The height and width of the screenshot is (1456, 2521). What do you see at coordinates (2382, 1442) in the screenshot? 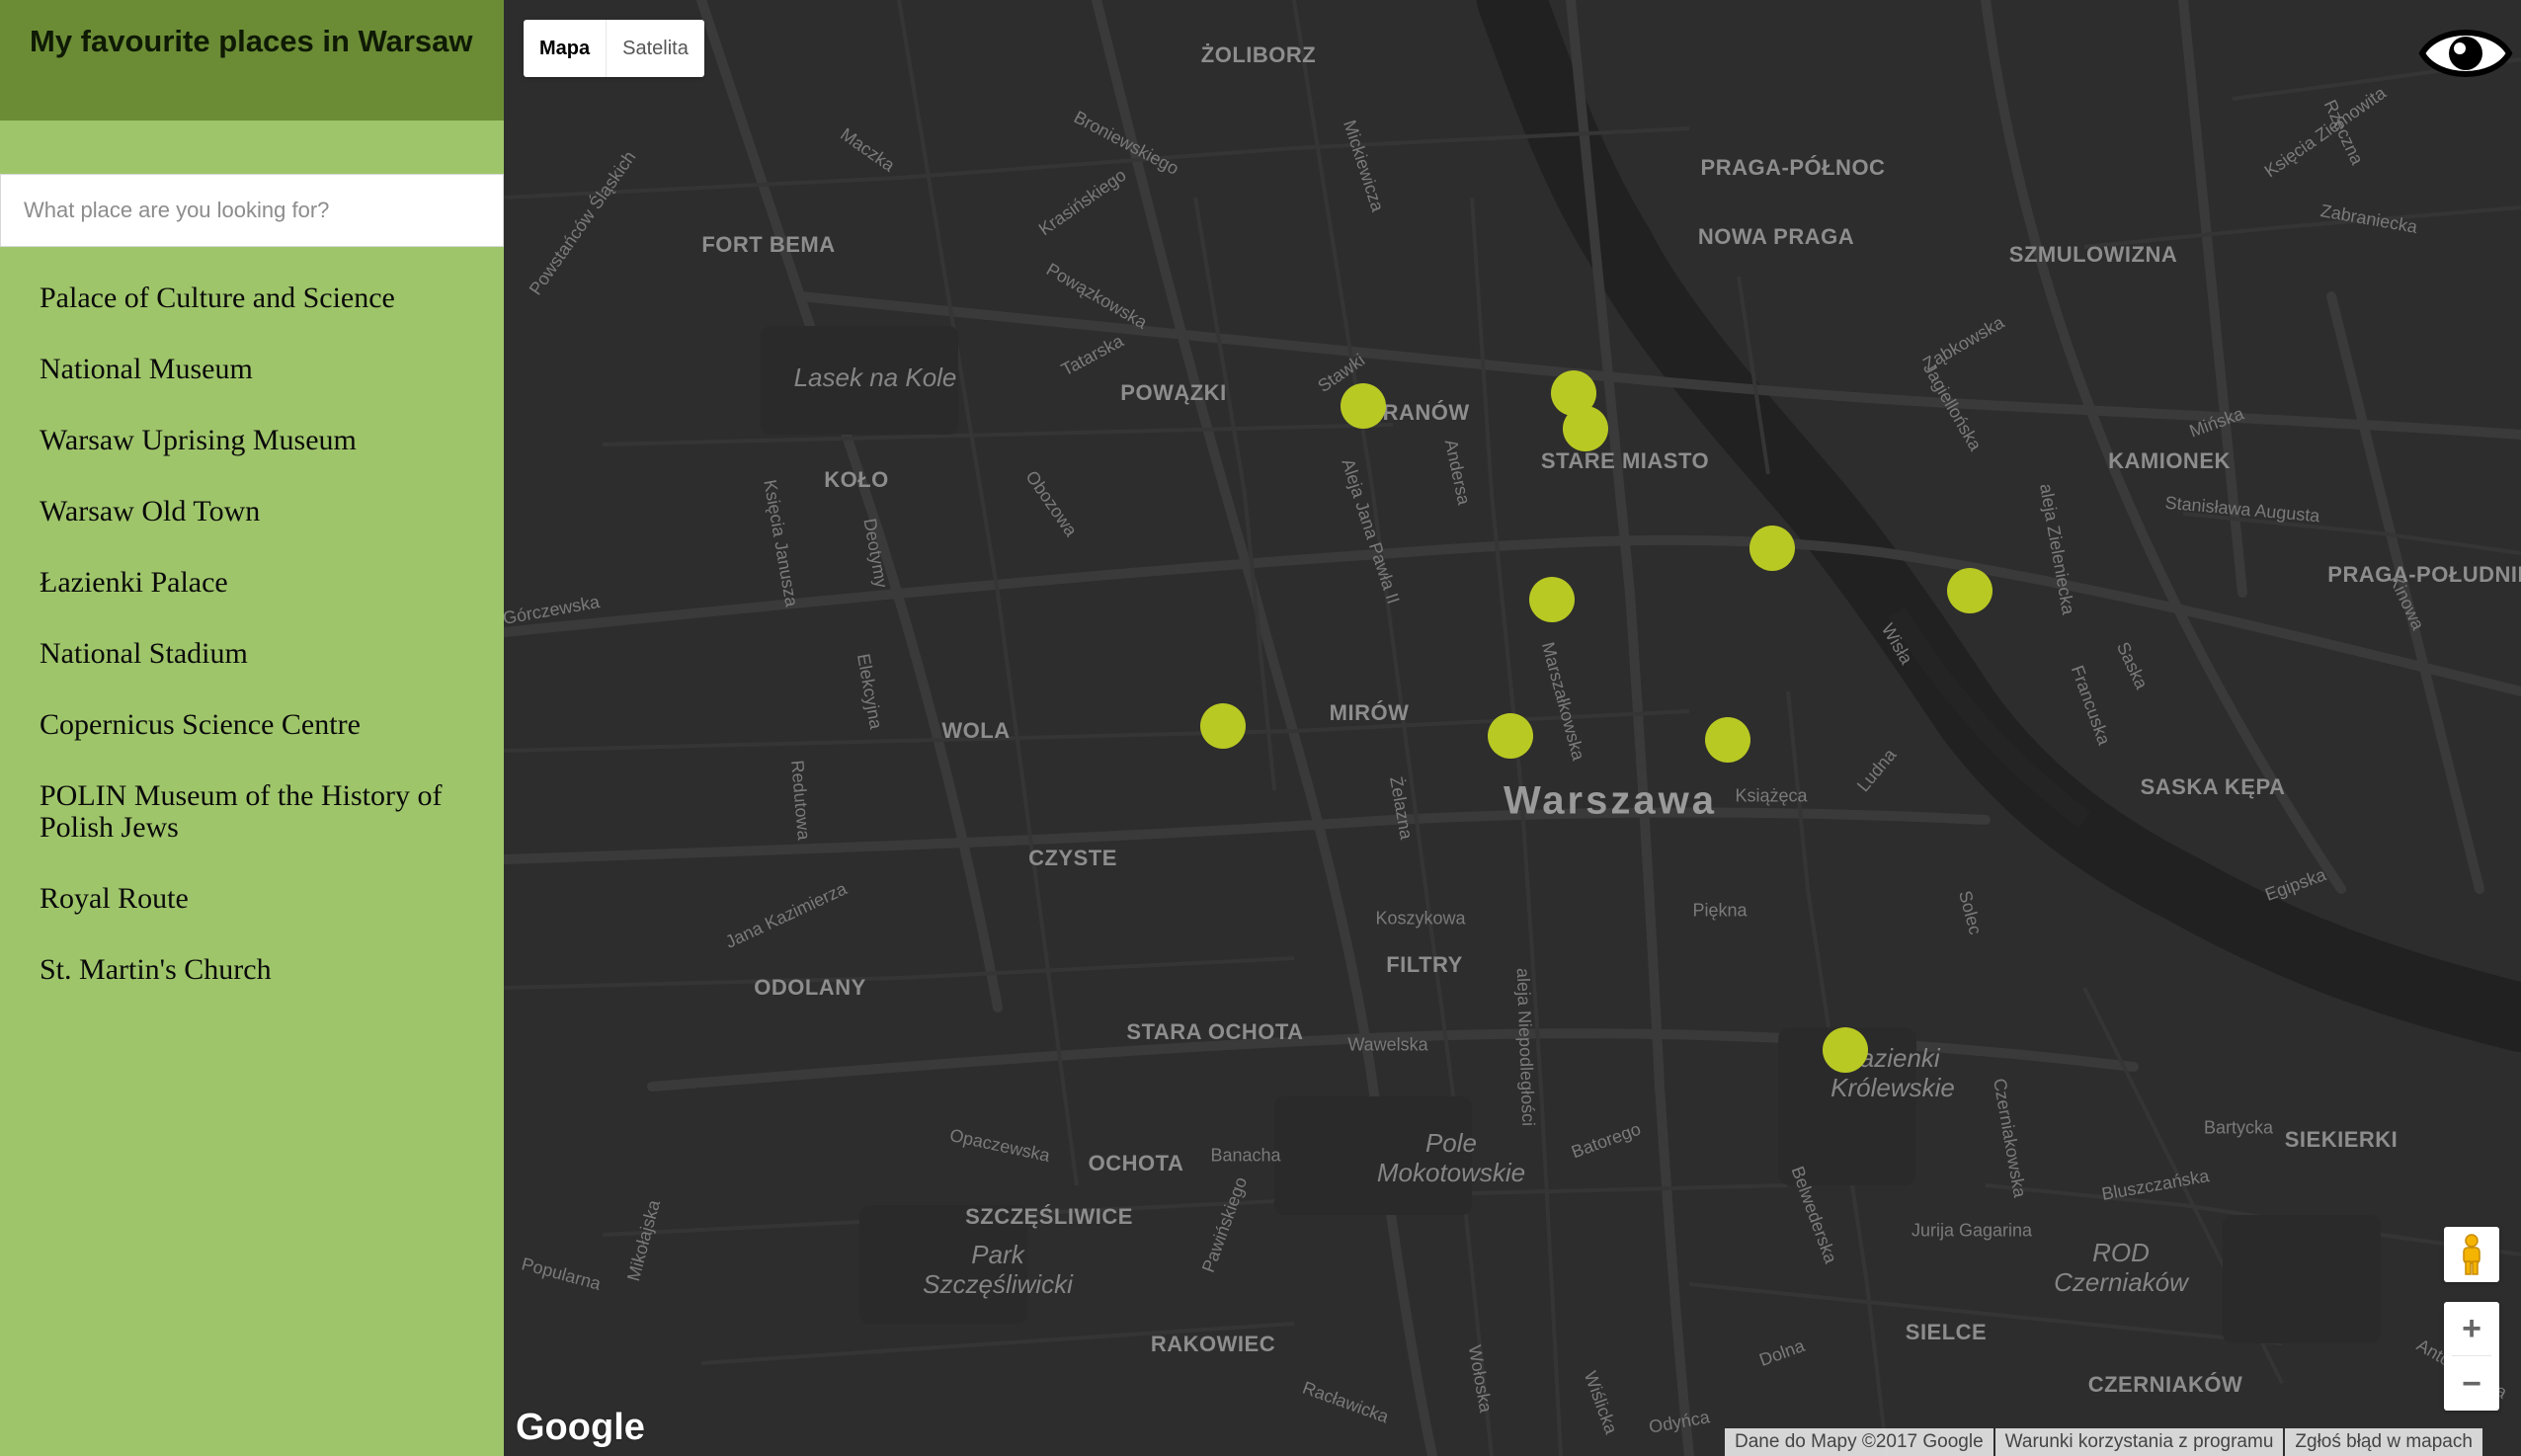
I see `report-error-link: Zgłoś błąd w mapach` at bounding box center [2382, 1442].